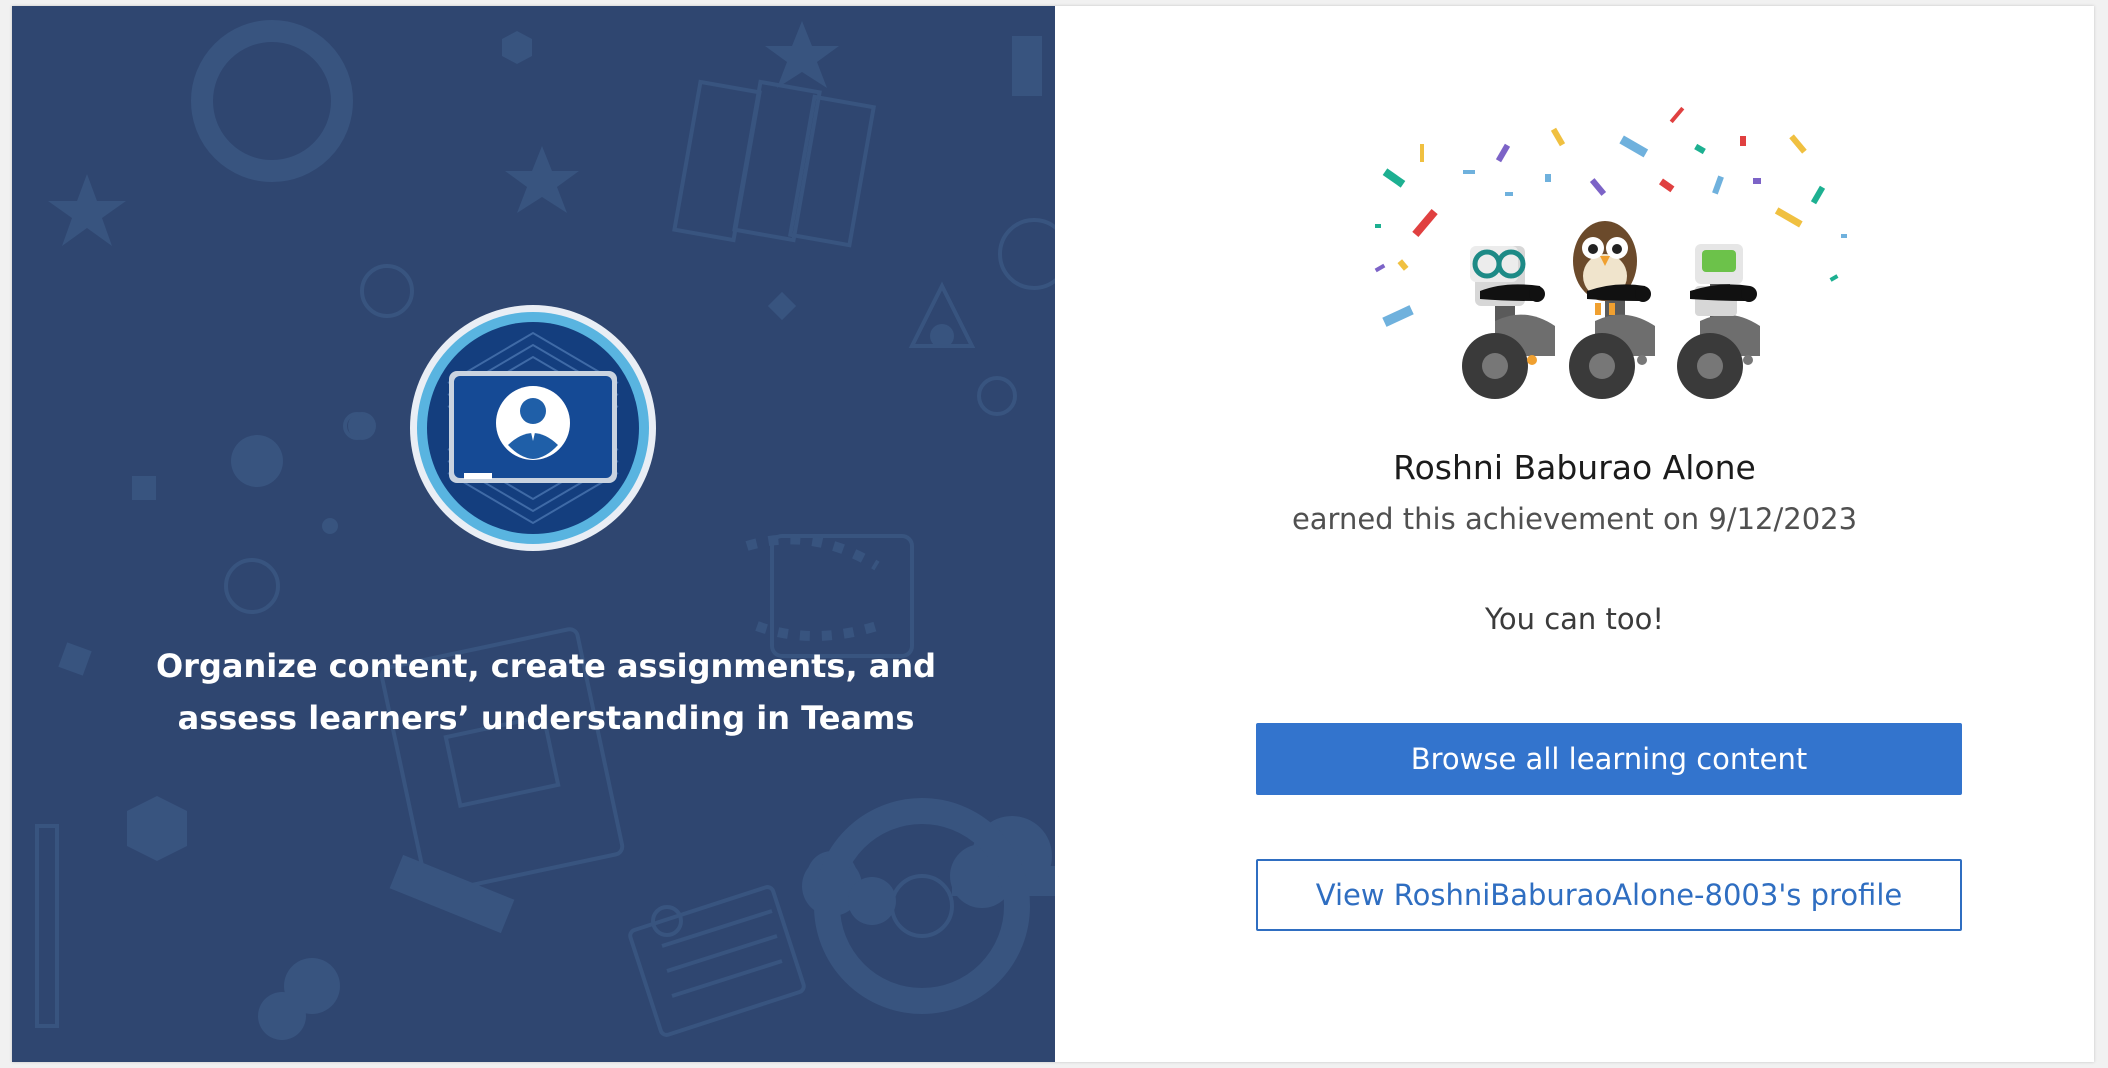 The image size is (2108, 1068). I want to click on earner-name: Roshni Baburao Alone, so click(1574, 467).